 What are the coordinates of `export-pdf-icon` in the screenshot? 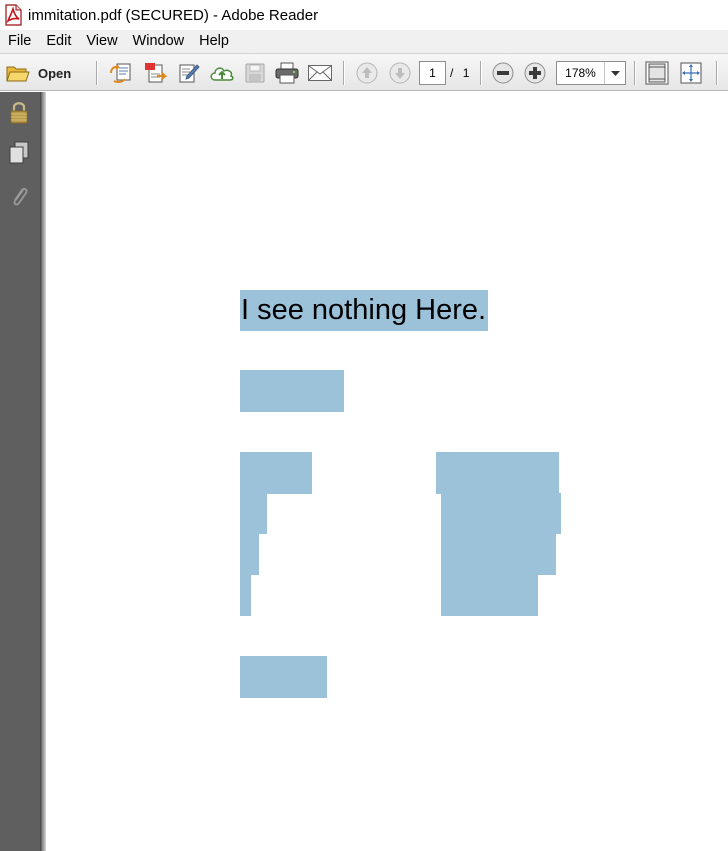 It's located at (155, 73).